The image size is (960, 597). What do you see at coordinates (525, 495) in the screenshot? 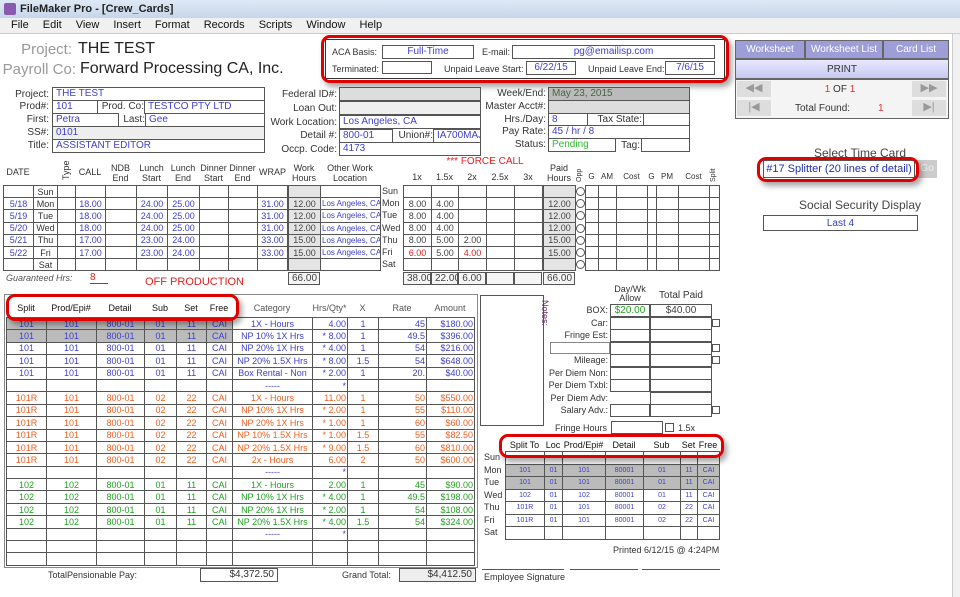
I see `split-cell-1: 102` at bounding box center [525, 495].